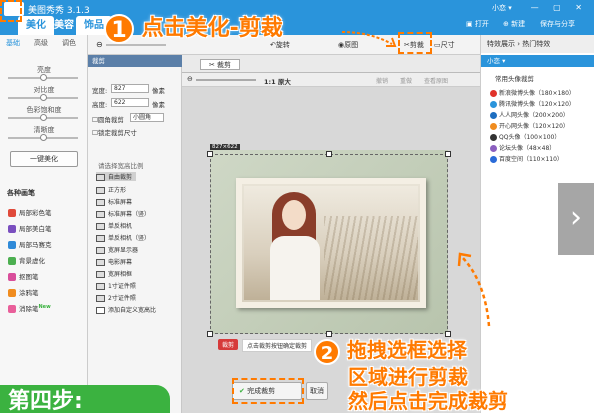 This screenshot has width=594, height=413. I want to click on highlight-finish-button, so click(268, 391).